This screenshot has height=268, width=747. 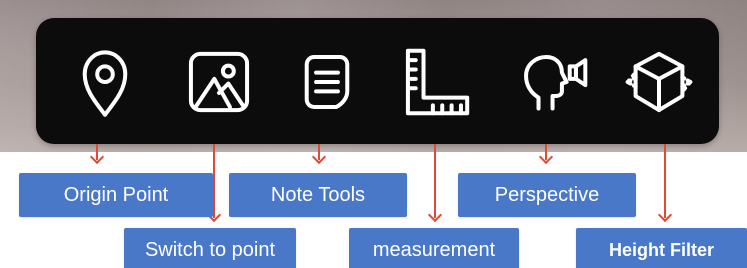 I want to click on perspective-button, so click(x=551, y=82).